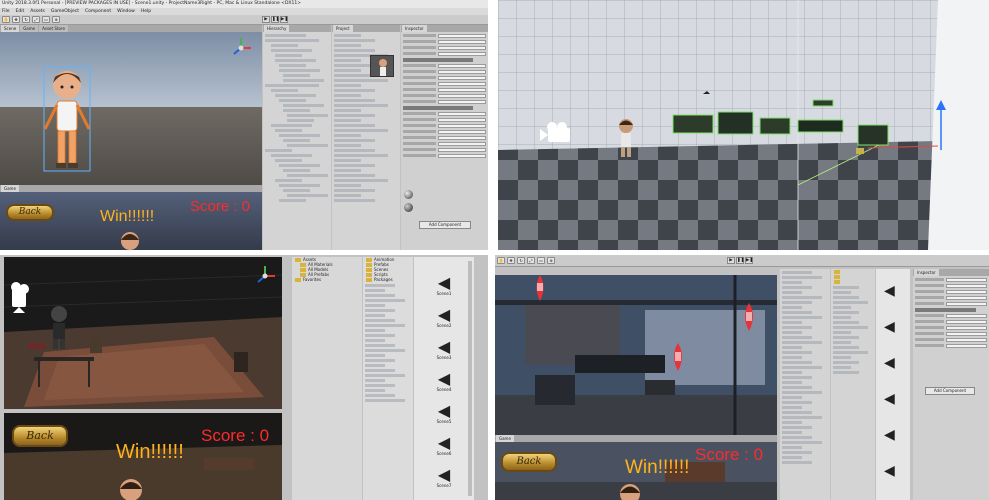 The height and width of the screenshot is (500, 989). I want to click on scene-view: Scene Game Asset Store, so click(131, 105).